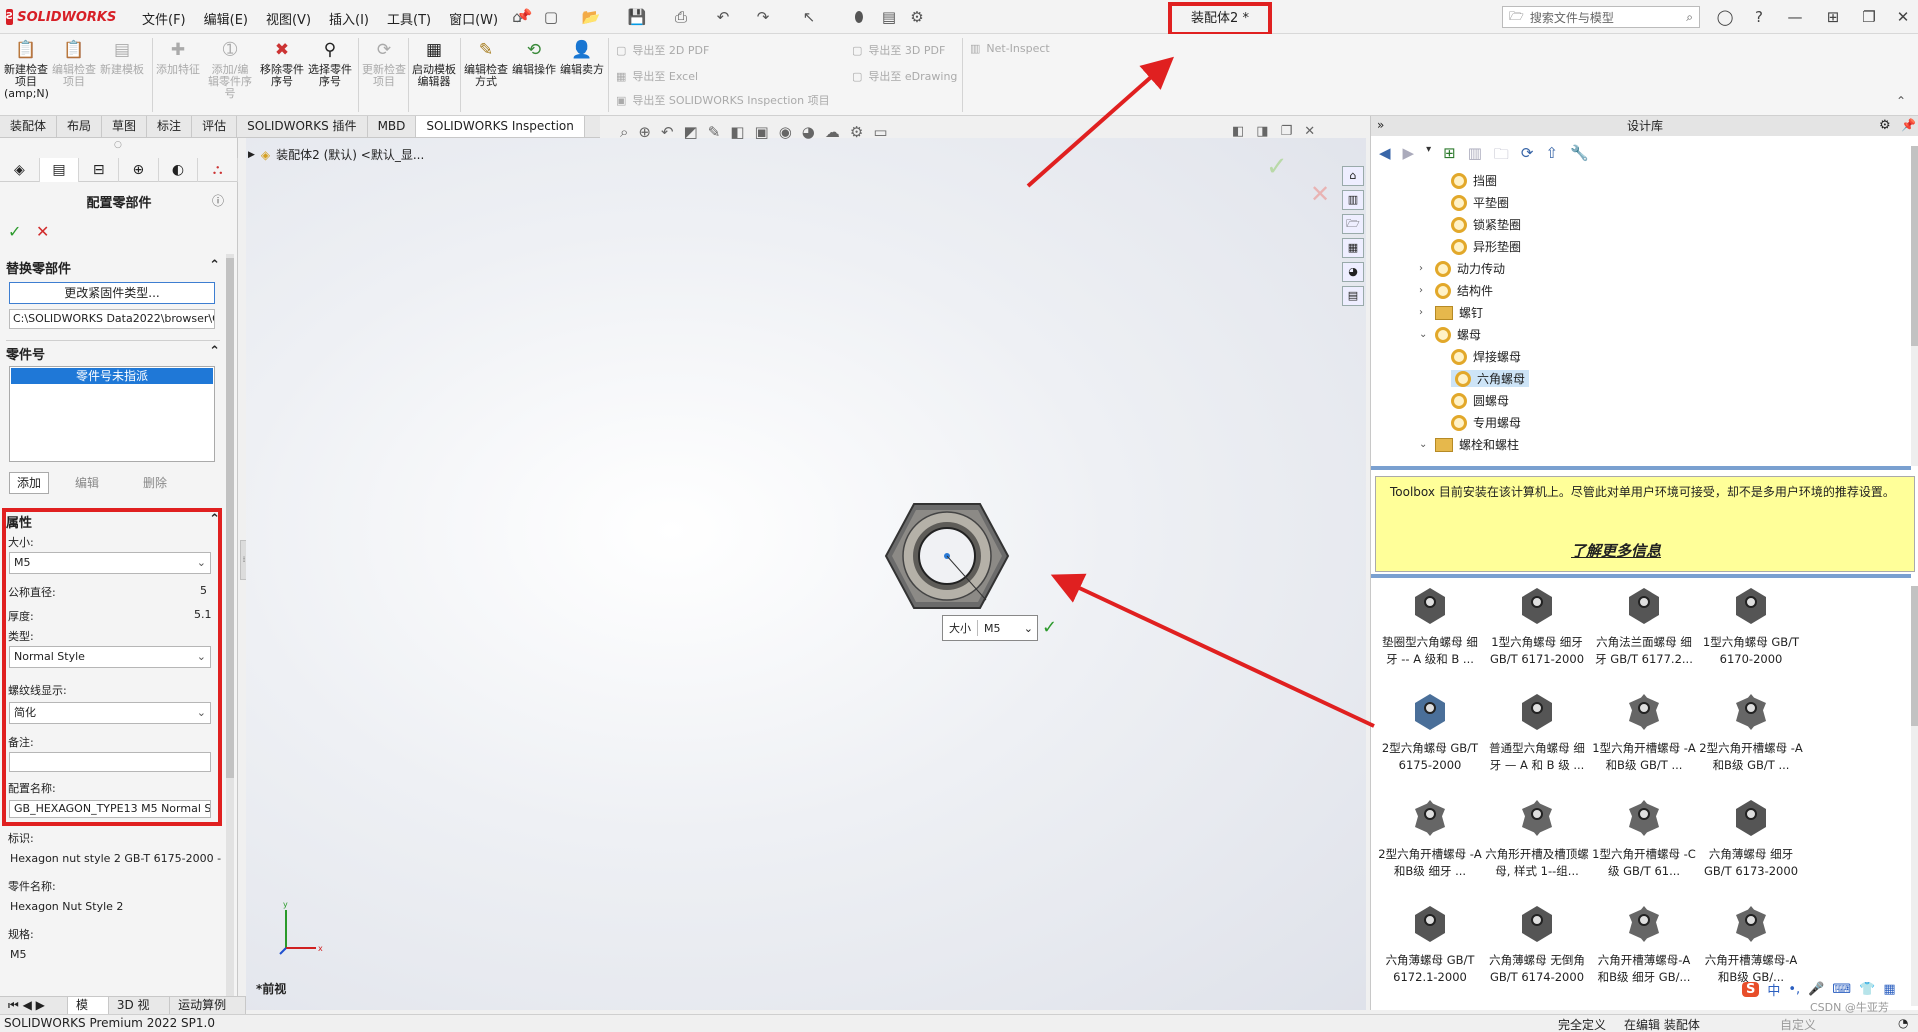 The width and height of the screenshot is (1918, 1032). What do you see at coordinates (1486, 246) in the screenshot?
I see `tree-item: 异形垫圈` at bounding box center [1486, 246].